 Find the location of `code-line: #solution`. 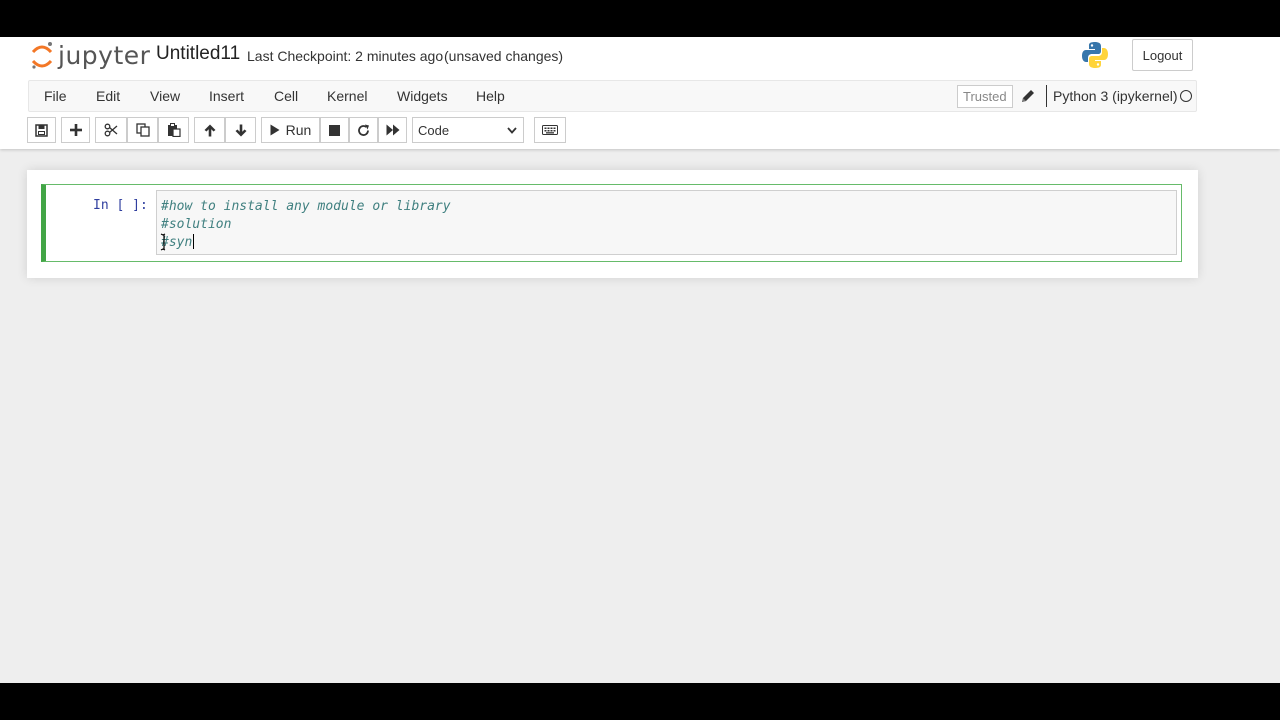

code-line: #solution is located at coordinates (196, 224).